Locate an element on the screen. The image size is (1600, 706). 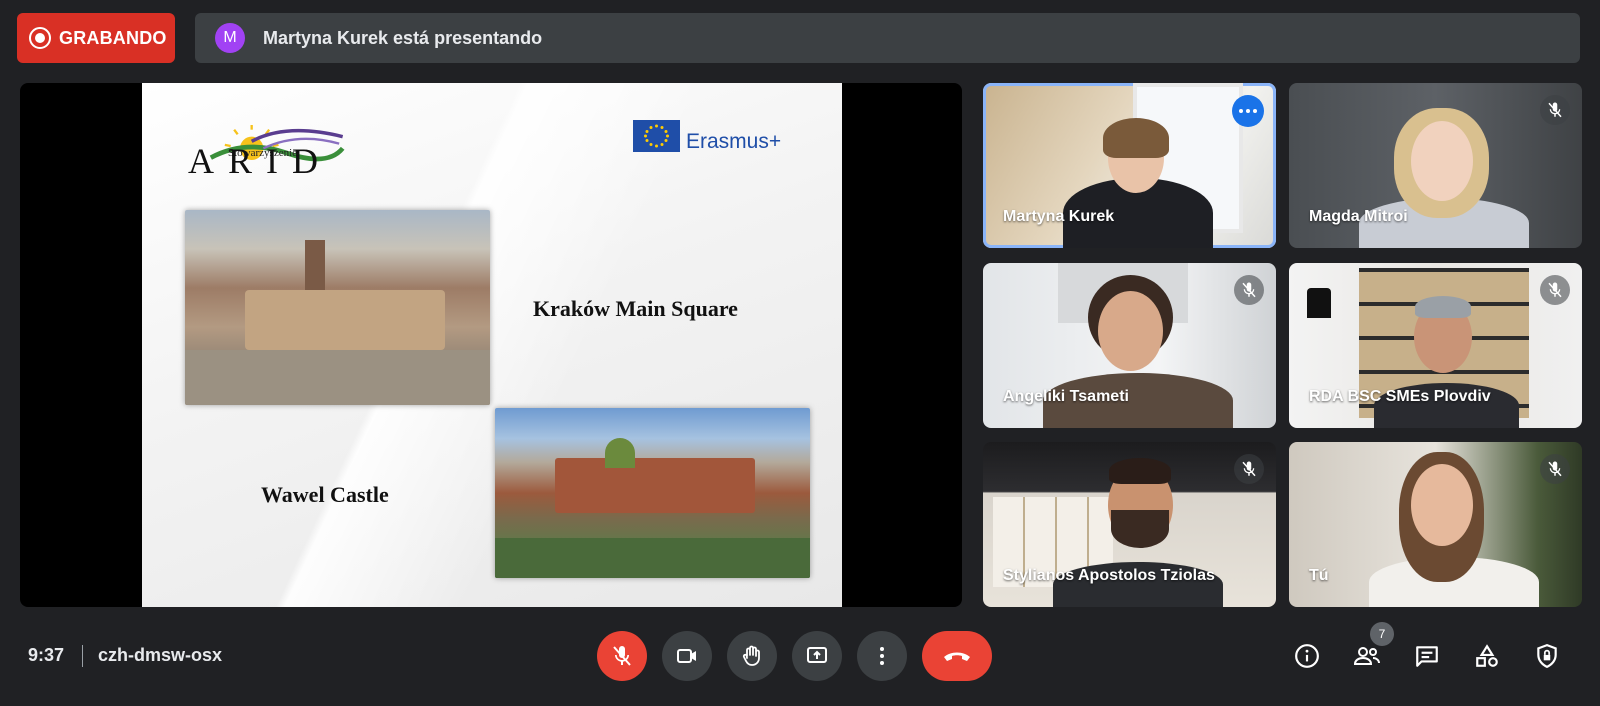
participant-name: Martyna Kurek is located at coordinates (1059, 216).